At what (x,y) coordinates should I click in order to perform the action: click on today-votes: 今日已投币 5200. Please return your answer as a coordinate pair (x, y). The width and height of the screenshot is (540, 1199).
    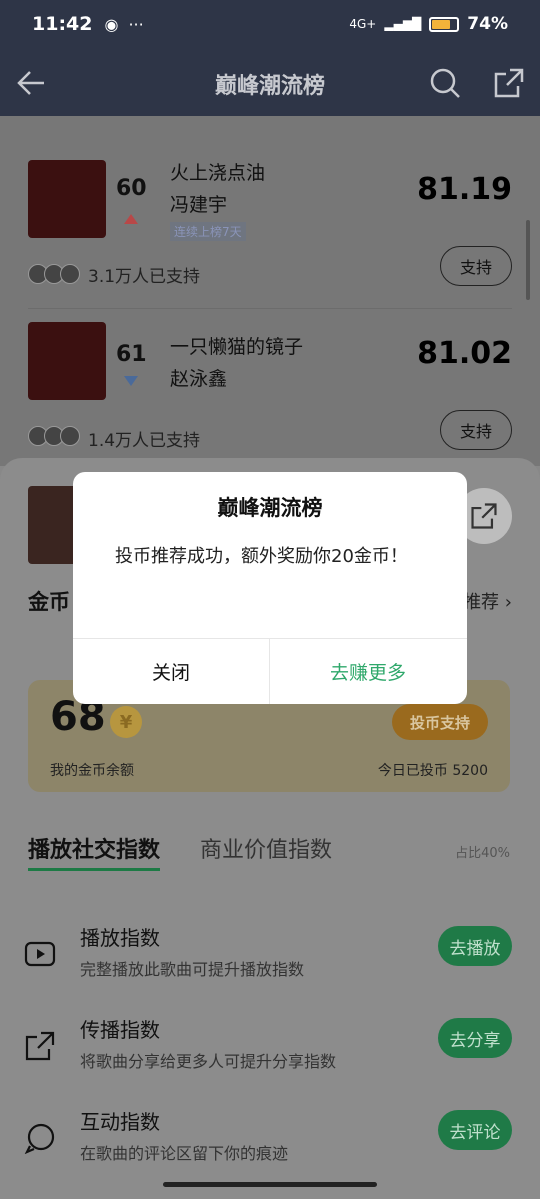
    Looking at the image, I should click on (432, 771).